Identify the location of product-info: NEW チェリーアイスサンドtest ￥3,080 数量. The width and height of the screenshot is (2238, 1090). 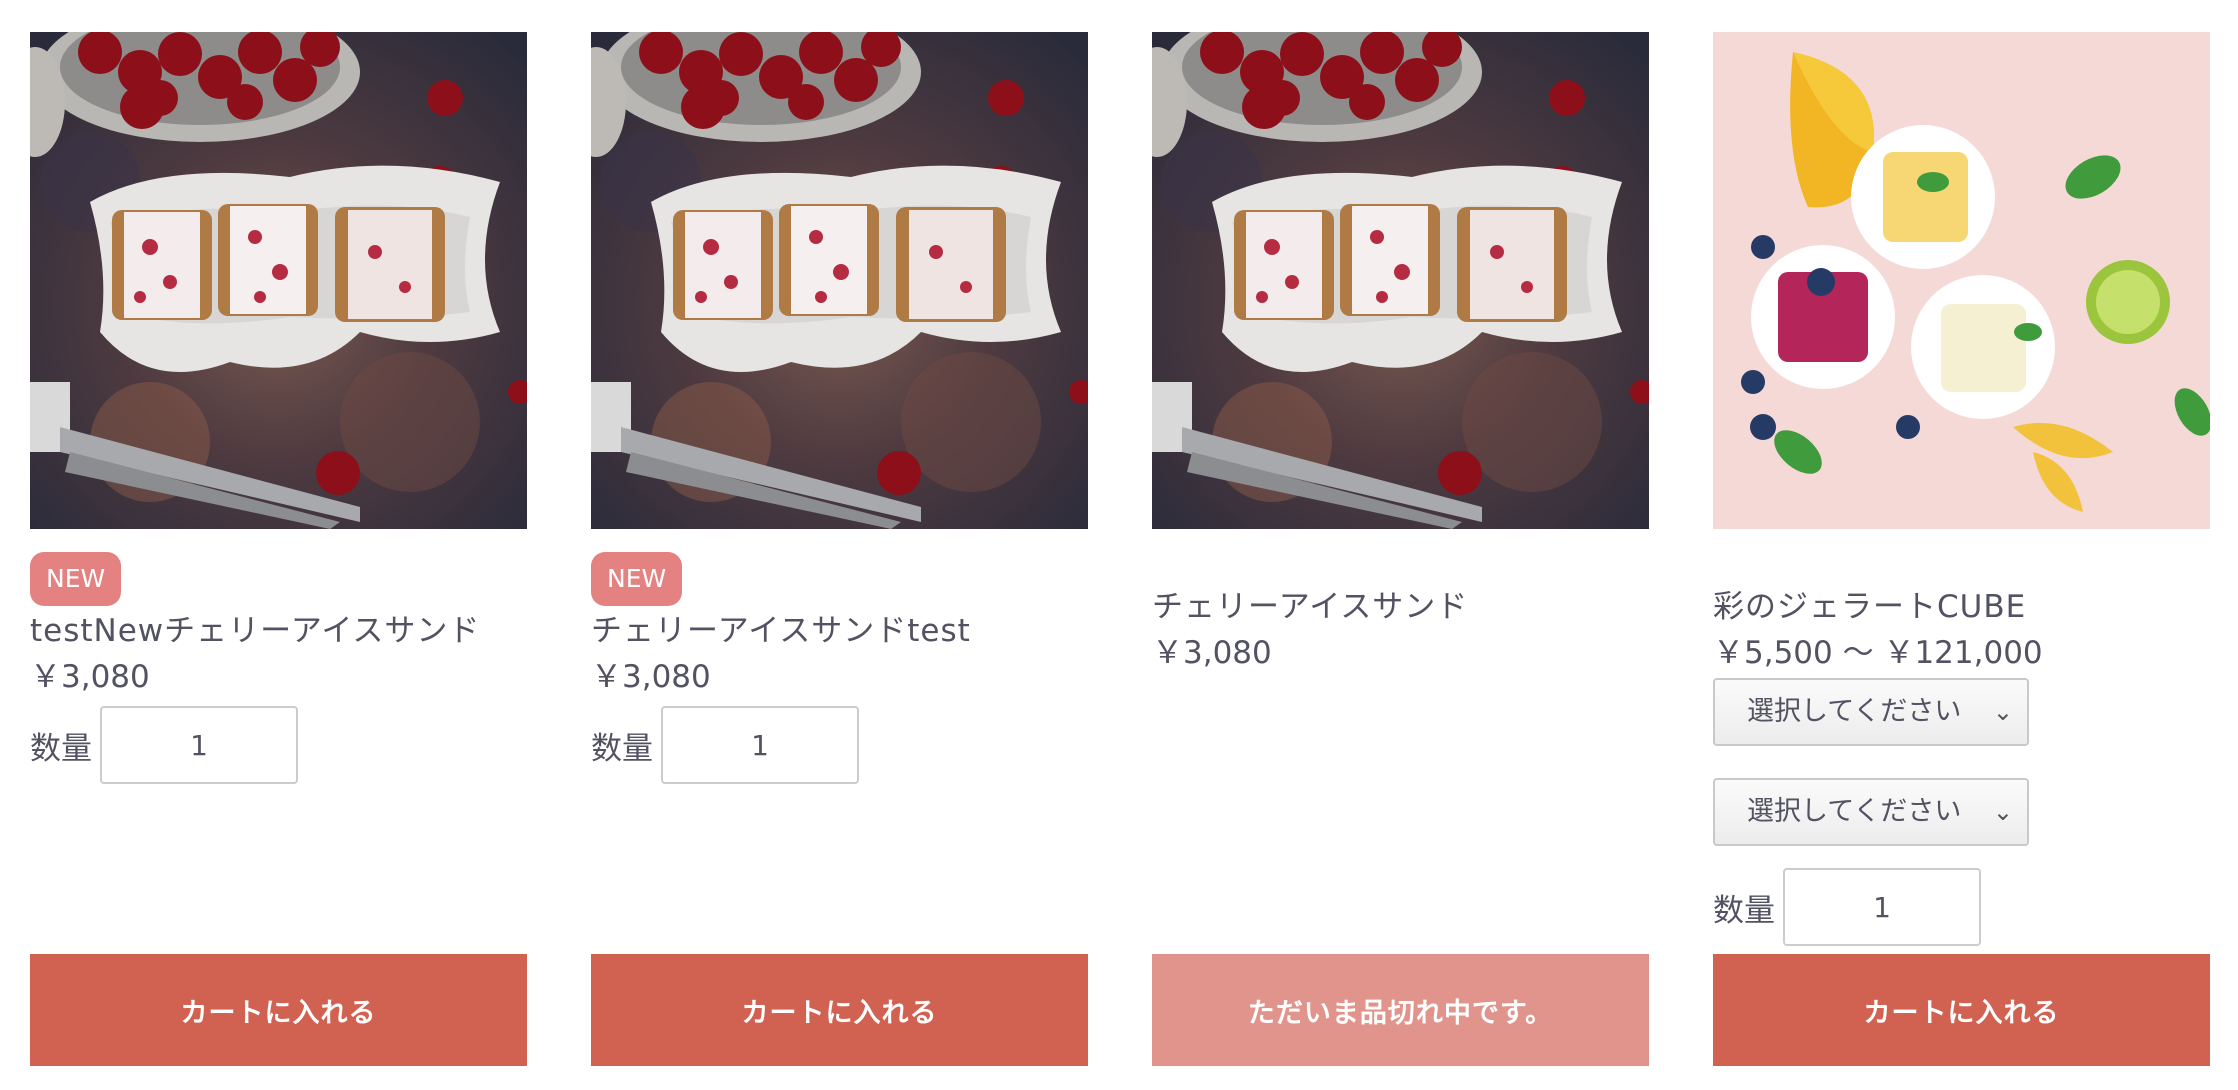
(839, 668).